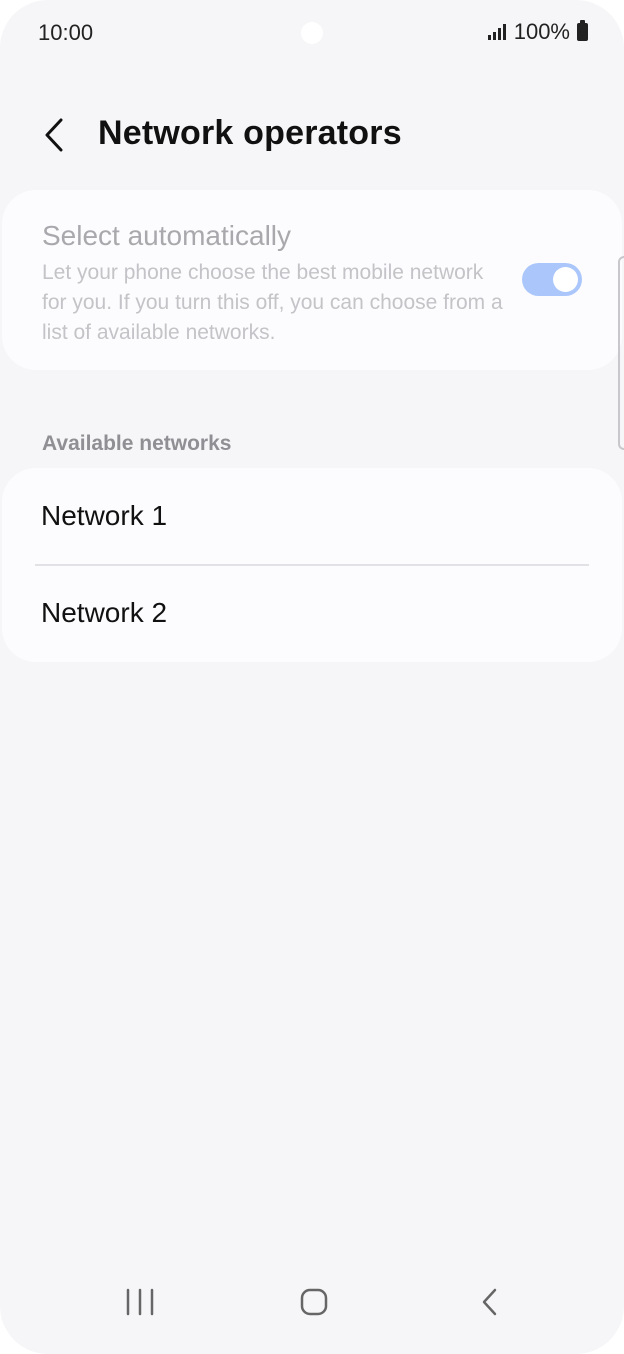  I want to click on status-bar: 10:00 100%, so click(312, 32).